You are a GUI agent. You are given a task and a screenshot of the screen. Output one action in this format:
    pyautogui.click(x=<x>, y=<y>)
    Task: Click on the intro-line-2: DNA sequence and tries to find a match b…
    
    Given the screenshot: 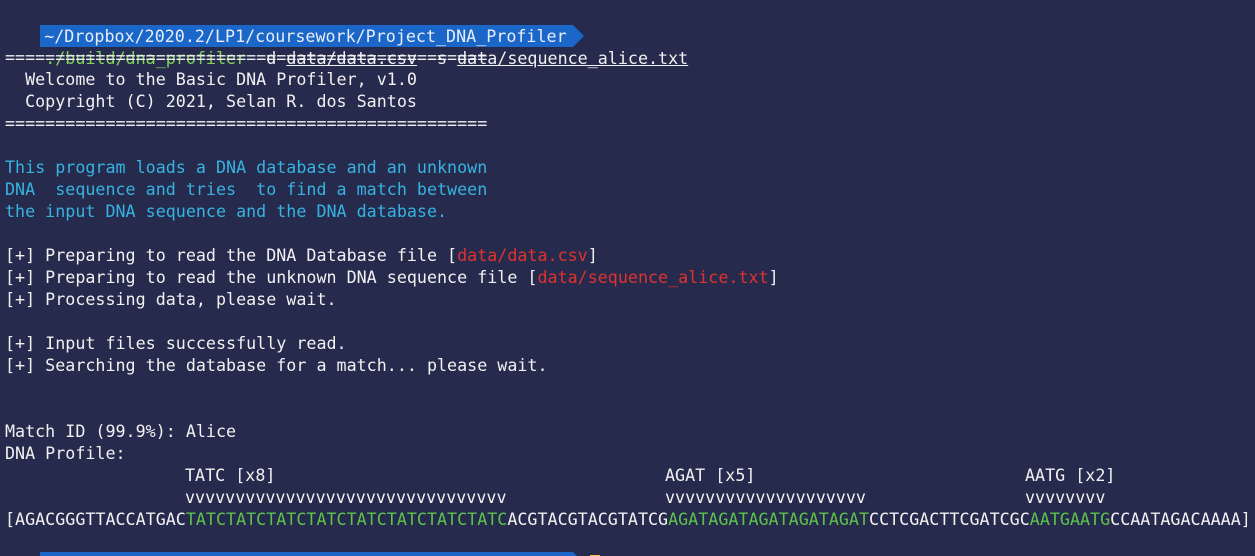 What is the action you would take?
    pyautogui.click(x=246, y=189)
    